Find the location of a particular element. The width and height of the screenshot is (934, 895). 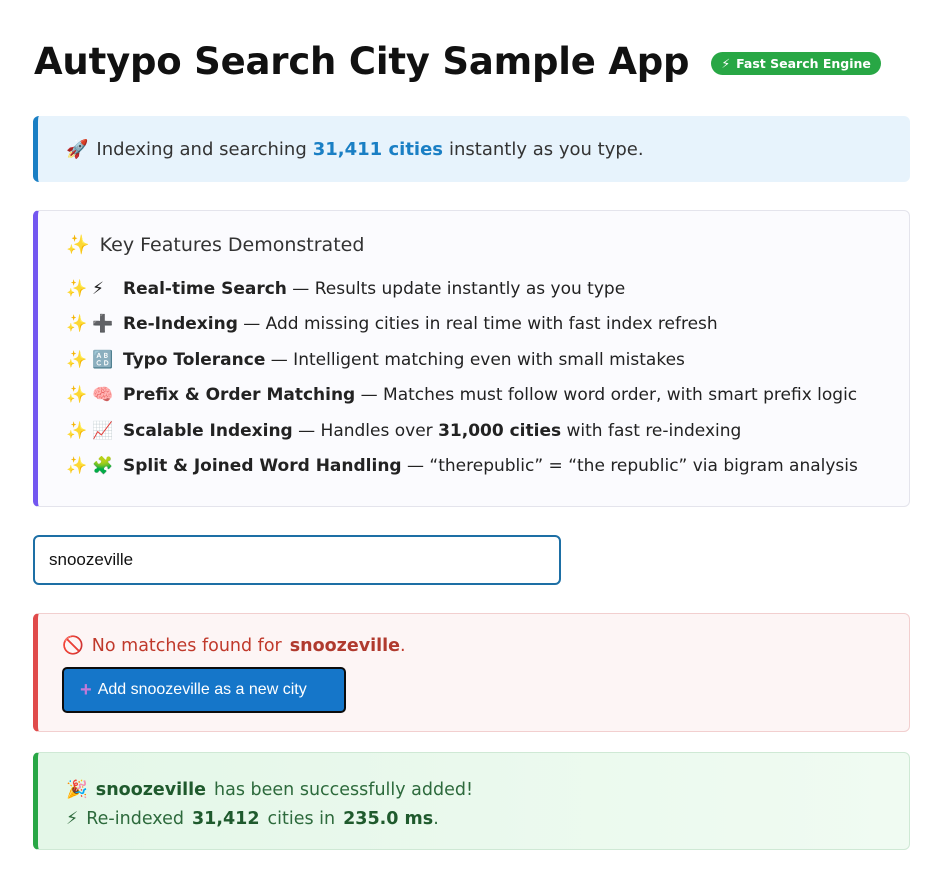

city-search-input is located at coordinates (297, 560).